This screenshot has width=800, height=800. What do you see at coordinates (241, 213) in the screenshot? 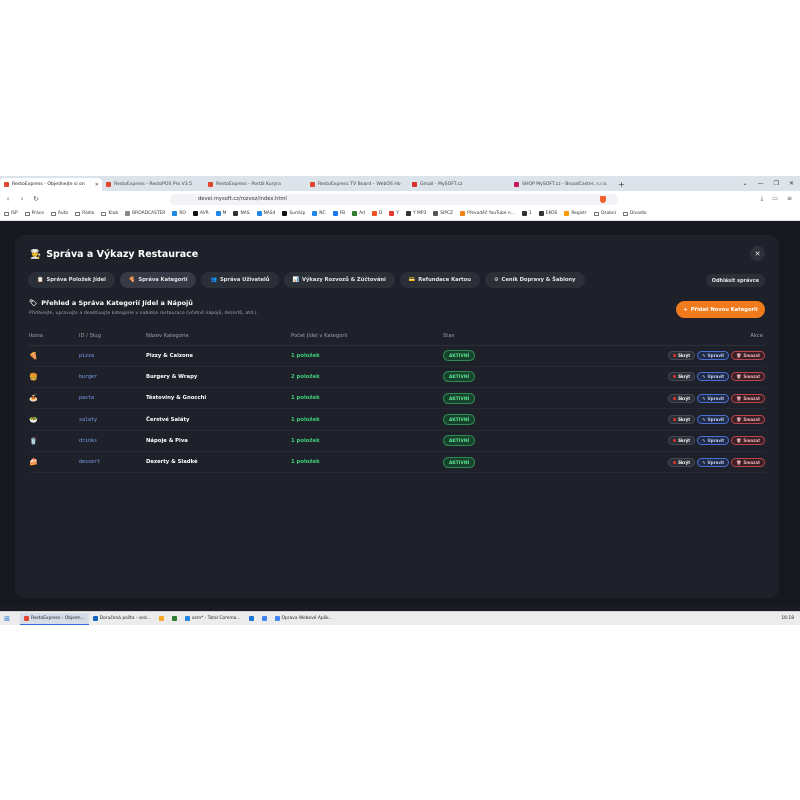
I see `bookmark-item: NAS` at bounding box center [241, 213].